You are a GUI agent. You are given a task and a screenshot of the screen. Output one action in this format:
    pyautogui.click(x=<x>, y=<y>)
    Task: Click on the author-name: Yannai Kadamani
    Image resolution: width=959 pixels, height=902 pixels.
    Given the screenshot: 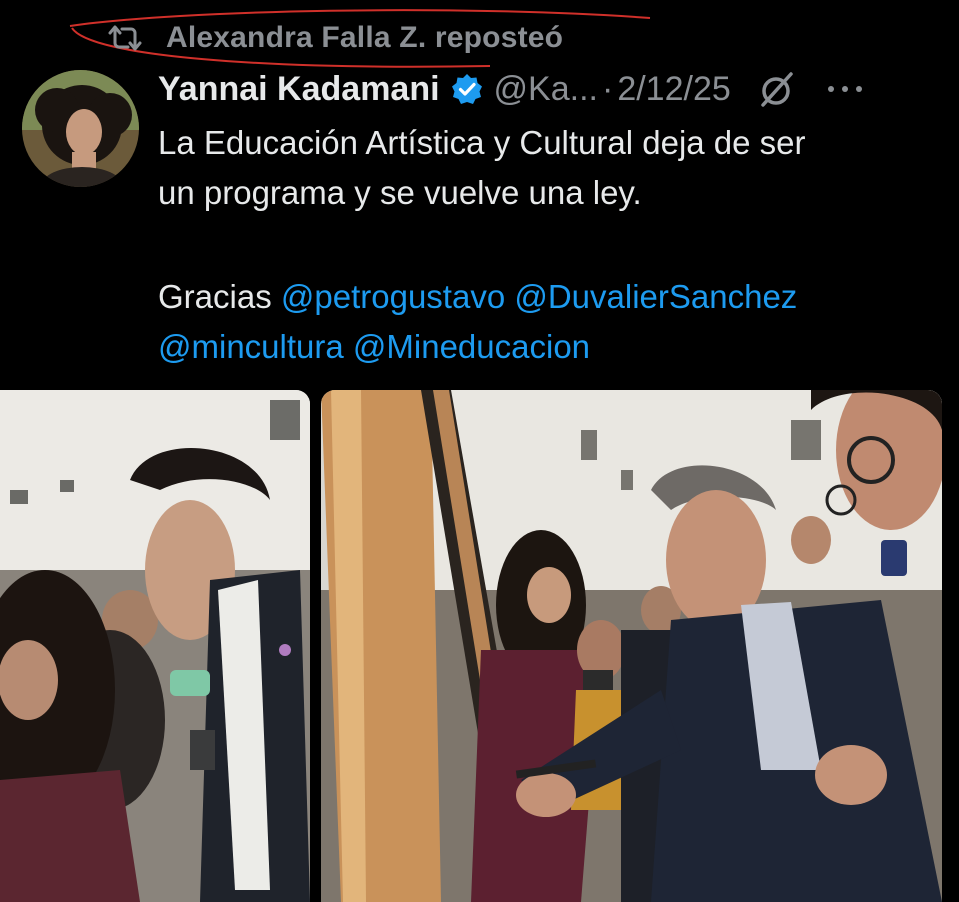 What is the action you would take?
    pyautogui.click(x=299, y=89)
    